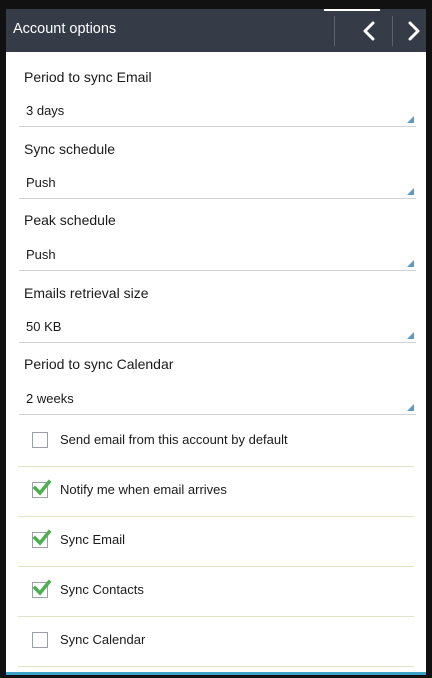  I want to click on next-button, so click(408, 30).